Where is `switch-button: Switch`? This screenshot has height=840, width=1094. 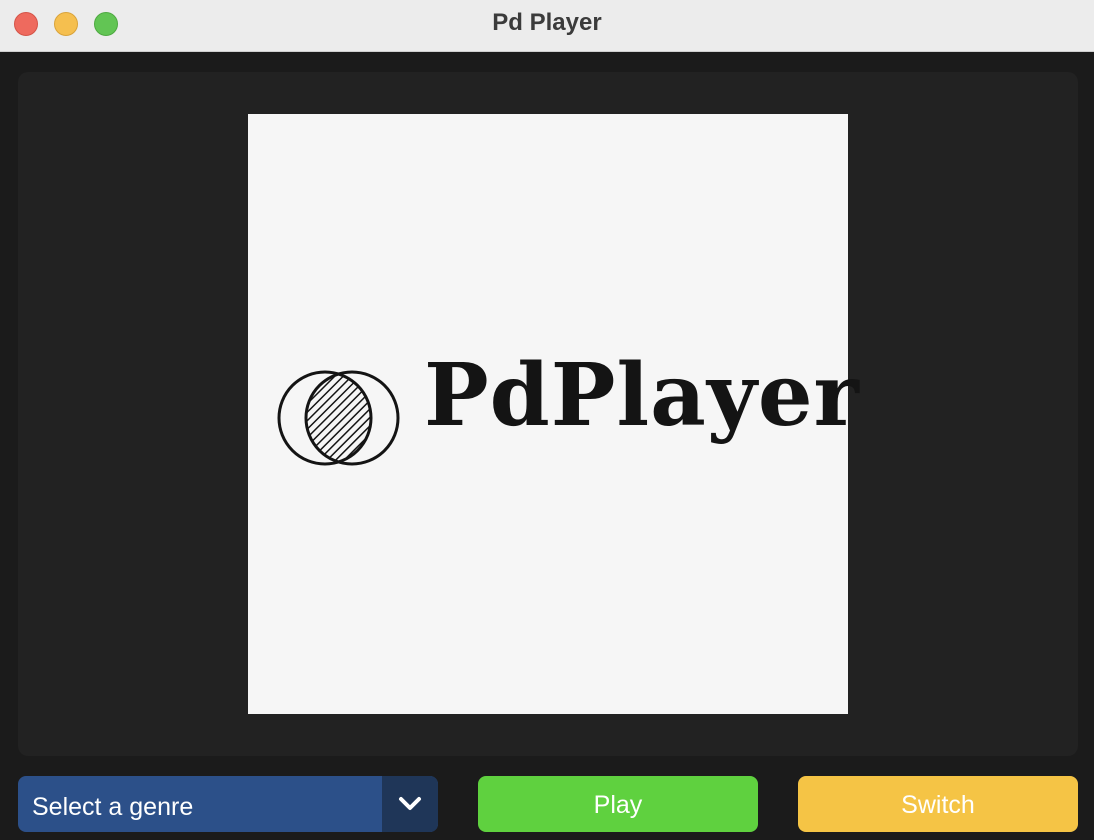 switch-button: Switch is located at coordinates (938, 804).